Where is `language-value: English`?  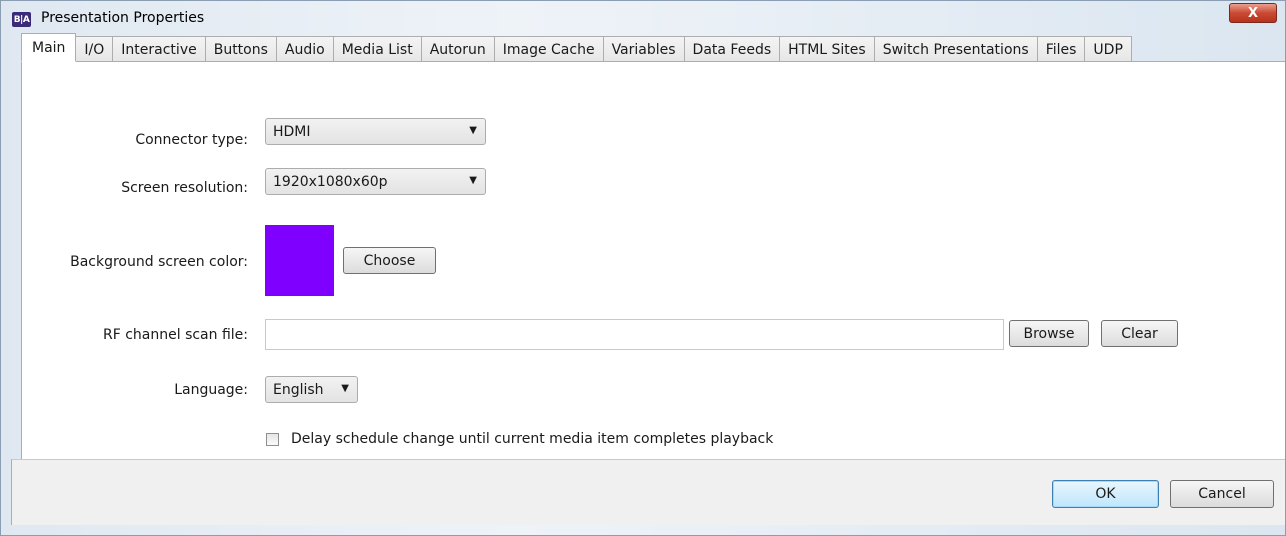 language-value: English is located at coordinates (298, 389).